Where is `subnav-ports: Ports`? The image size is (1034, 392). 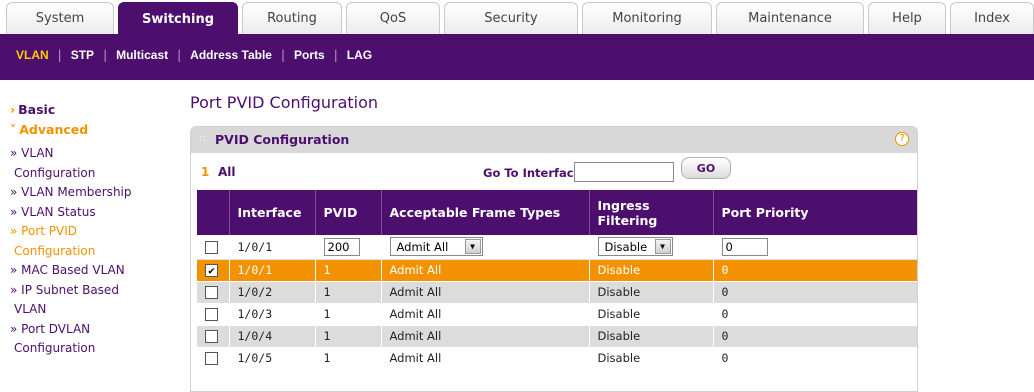 subnav-ports: Ports is located at coordinates (309, 55).